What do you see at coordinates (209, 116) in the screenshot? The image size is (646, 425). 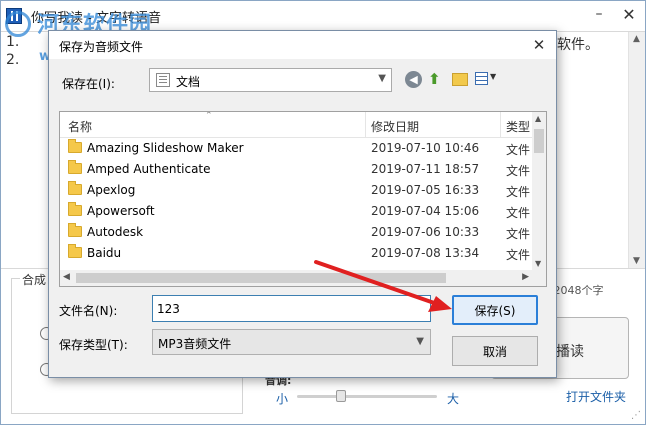 I see `sort-ascending-icon: ⌃` at bounding box center [209, 116].